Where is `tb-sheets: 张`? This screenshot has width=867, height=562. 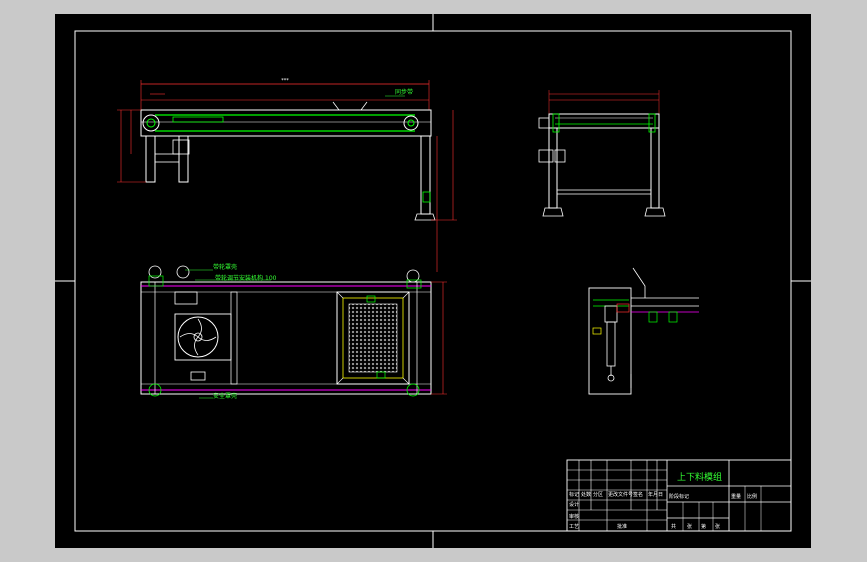
tb-sheets: 张 is located at coordinates (689, 526).